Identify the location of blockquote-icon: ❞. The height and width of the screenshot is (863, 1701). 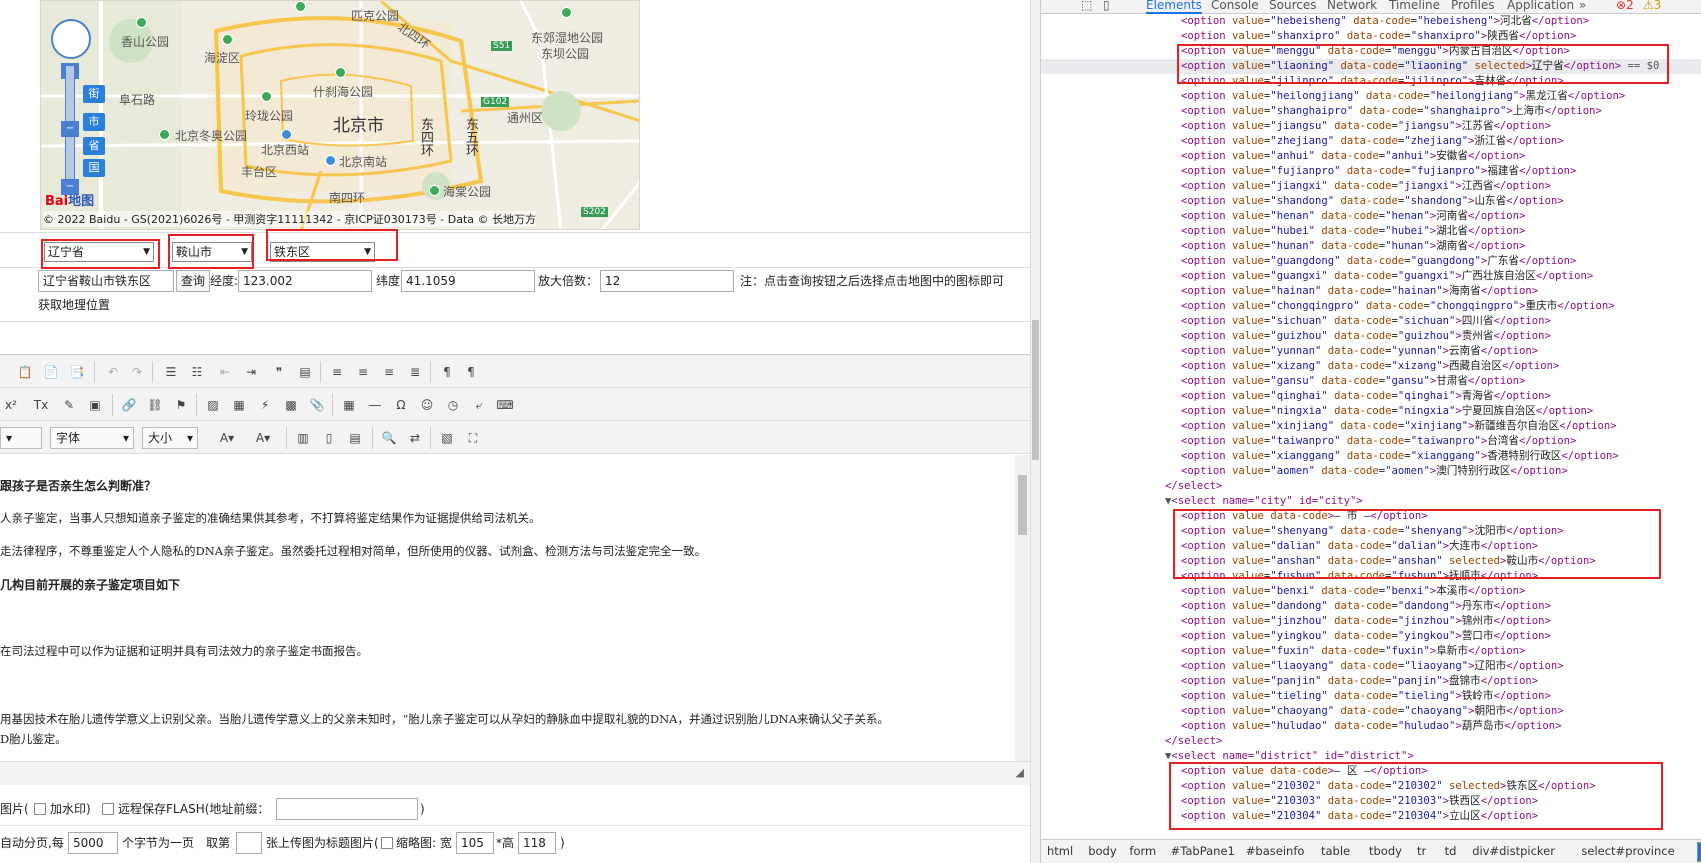
(279, 372).